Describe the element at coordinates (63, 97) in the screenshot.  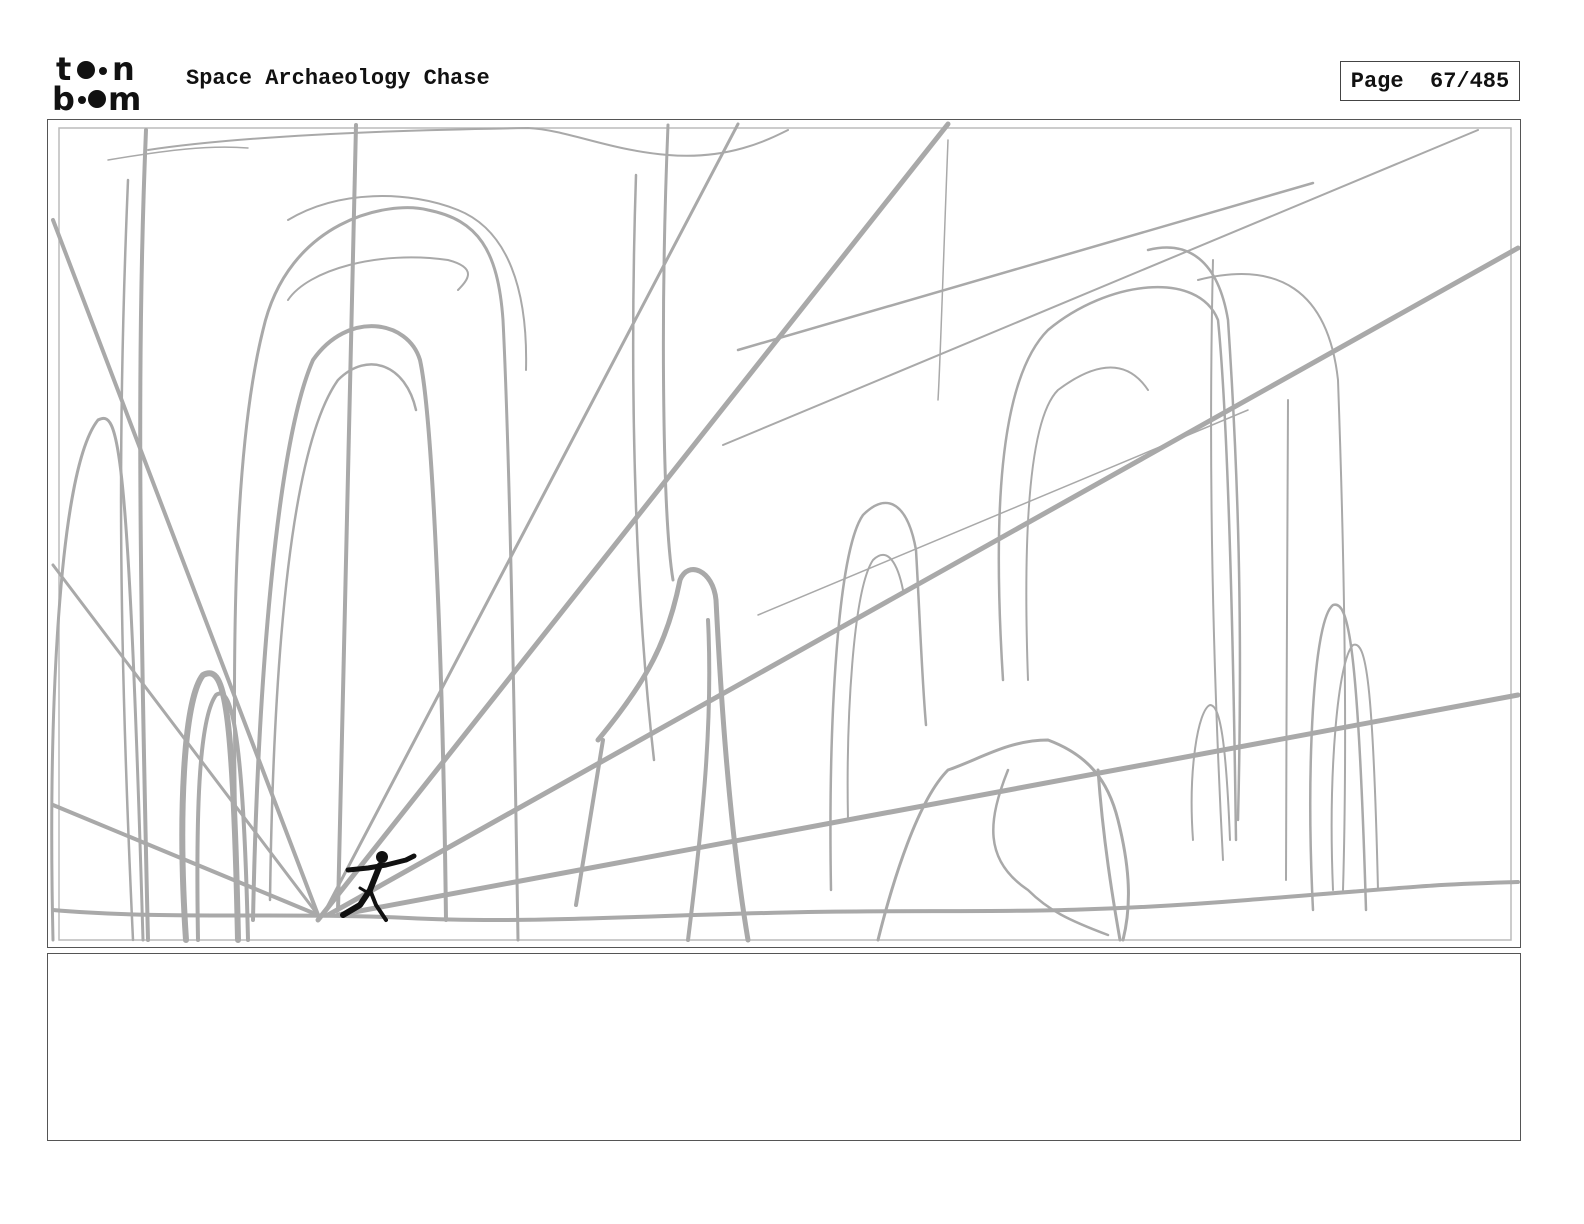
I see `svg-text: b` at that location.